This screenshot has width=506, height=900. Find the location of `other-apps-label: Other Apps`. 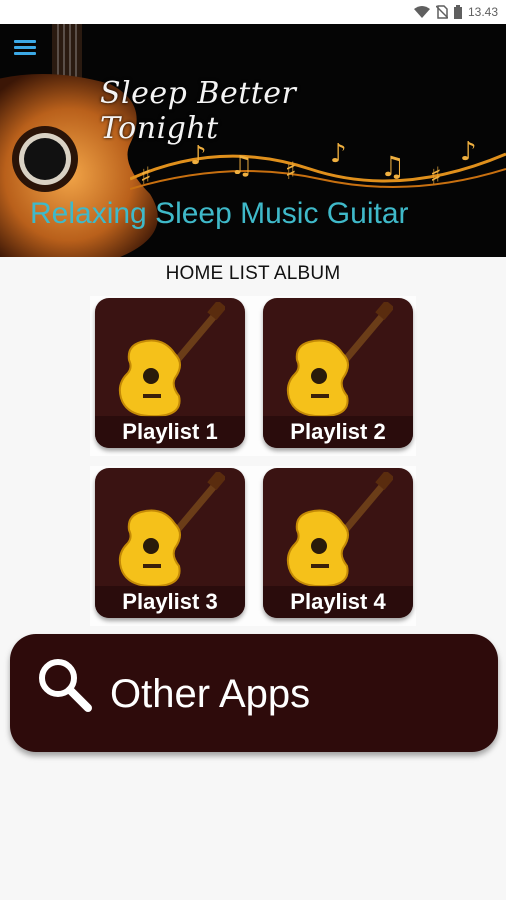

other-apps-label: Other Apps is located at coordinates (210, 694).